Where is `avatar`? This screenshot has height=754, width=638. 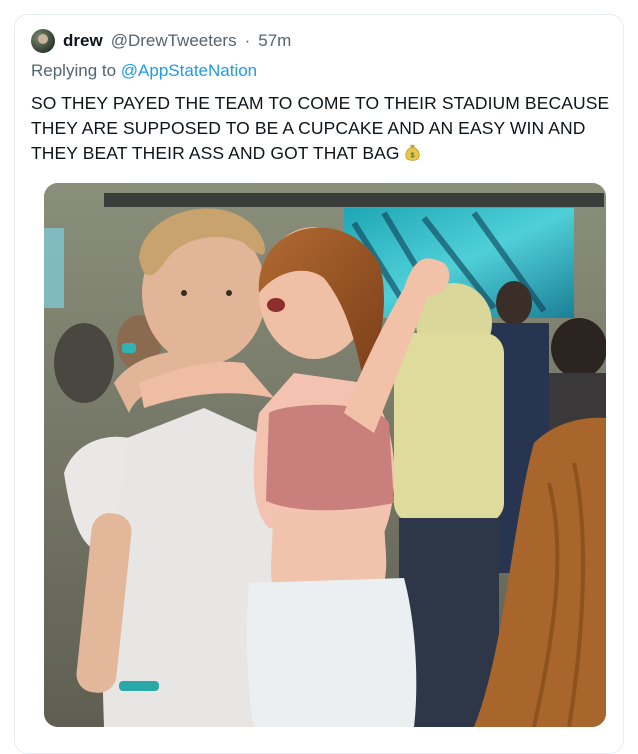 avatar is located at coordinates (43, 41).